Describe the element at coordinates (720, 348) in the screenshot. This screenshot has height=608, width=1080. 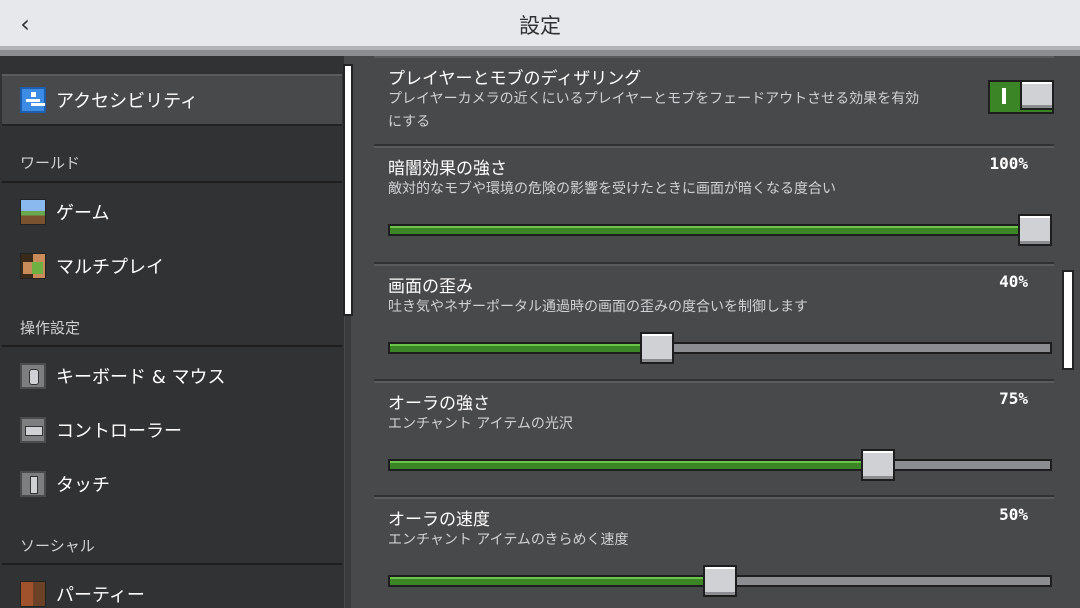
I see `distortion-slider` at that location.